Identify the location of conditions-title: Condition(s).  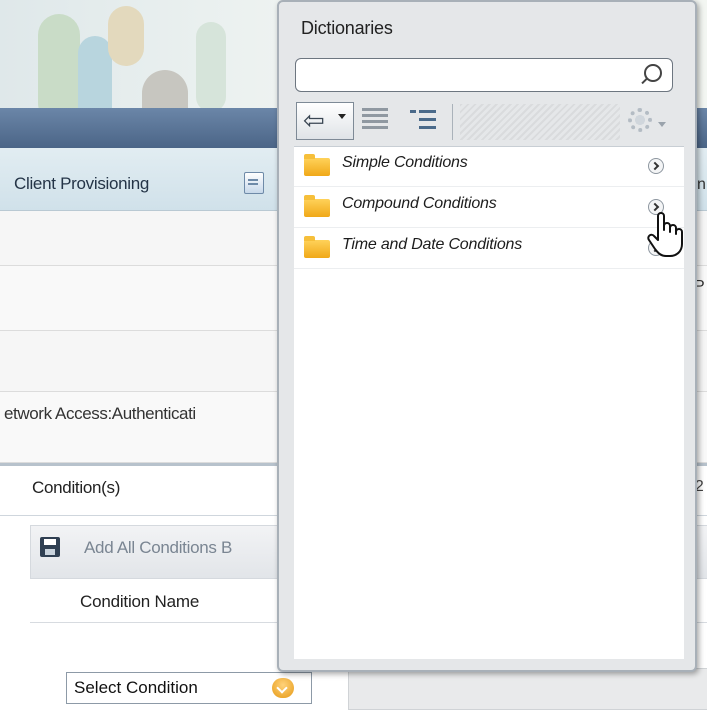
(76, 487).